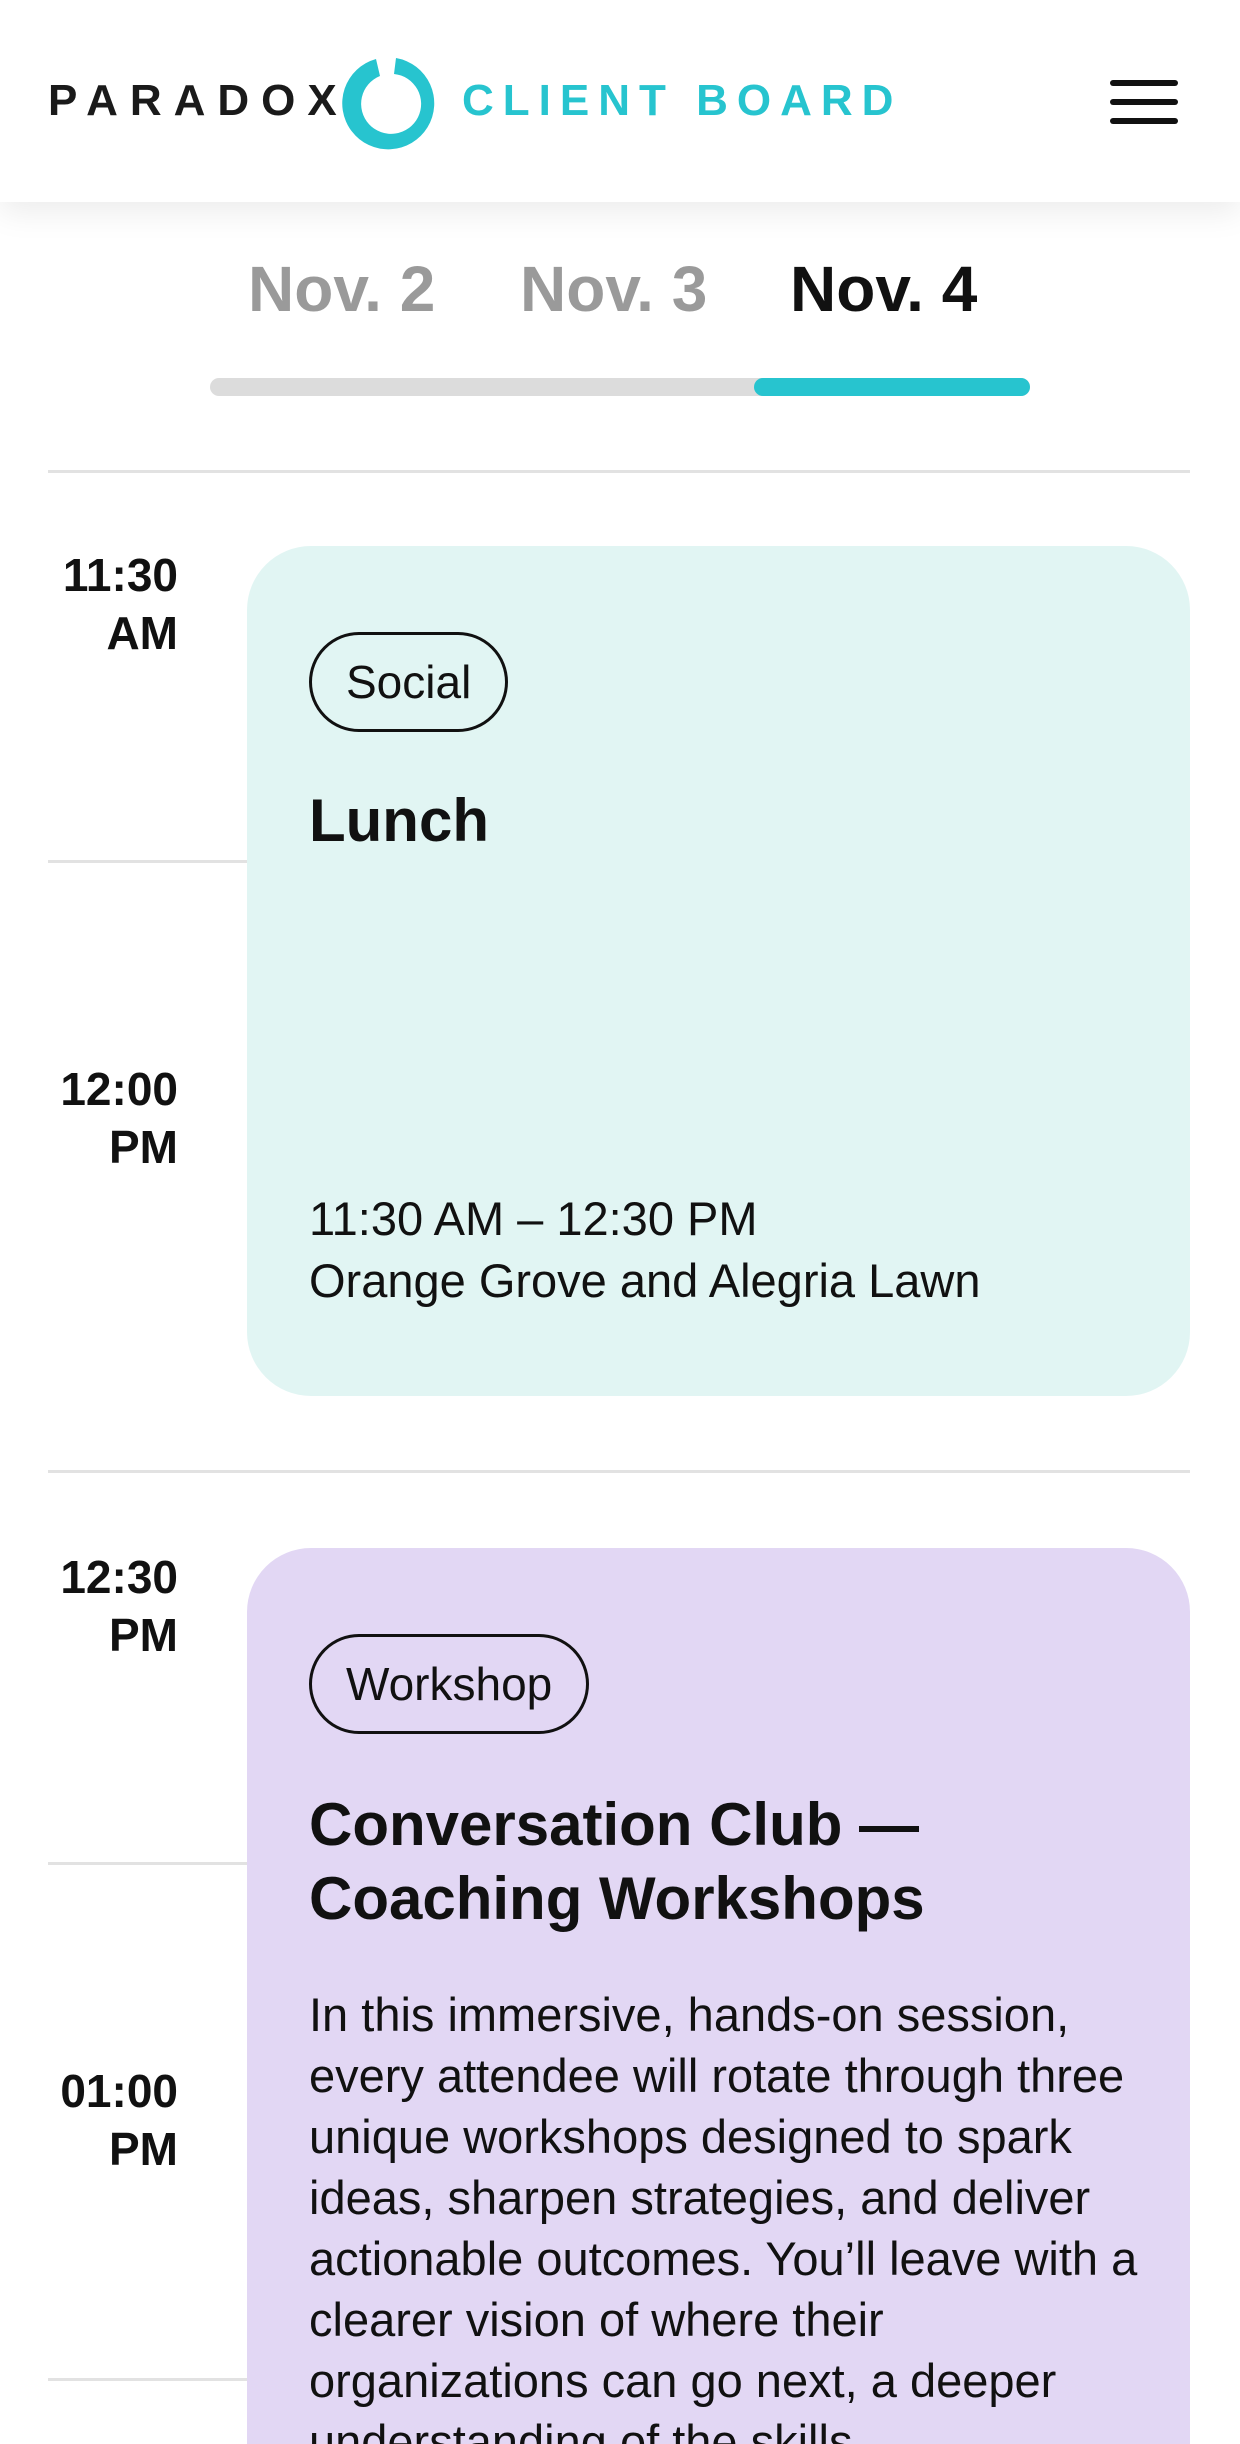  What do you see at coordinates (119, 1577) in the screenshot?
I see `time-hour: 12:30` at bounding box center [119, 1577].